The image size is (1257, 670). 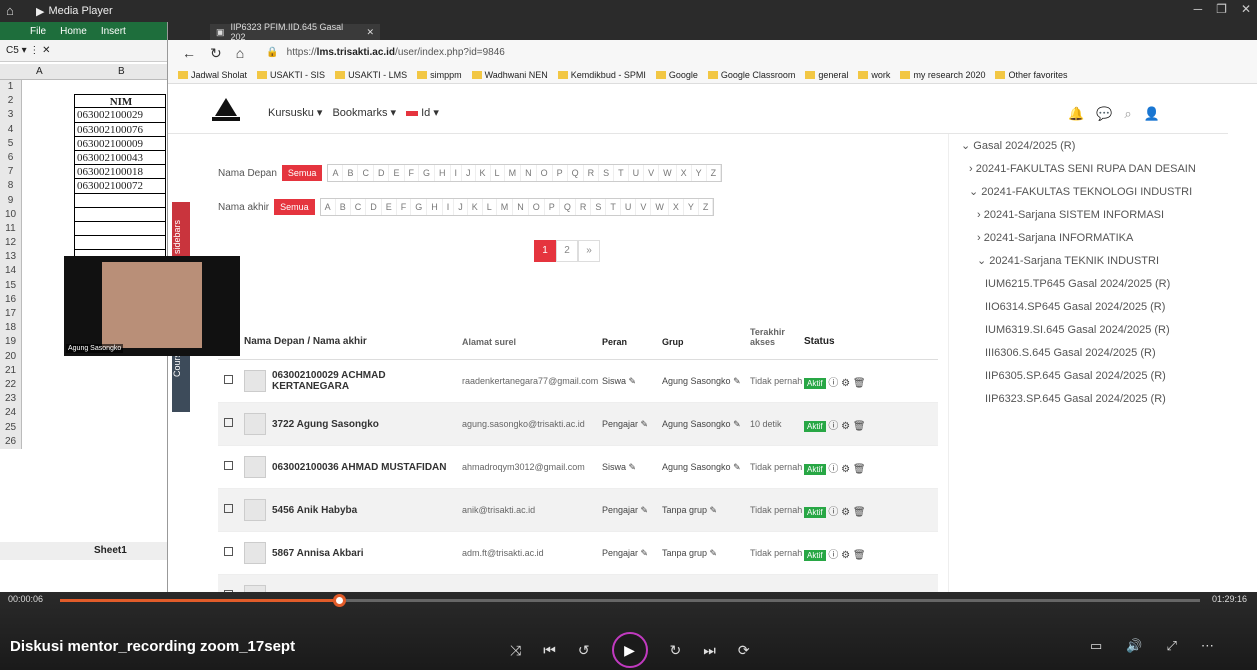 I want to click on page-link: 2, so click(x=567, y=251).